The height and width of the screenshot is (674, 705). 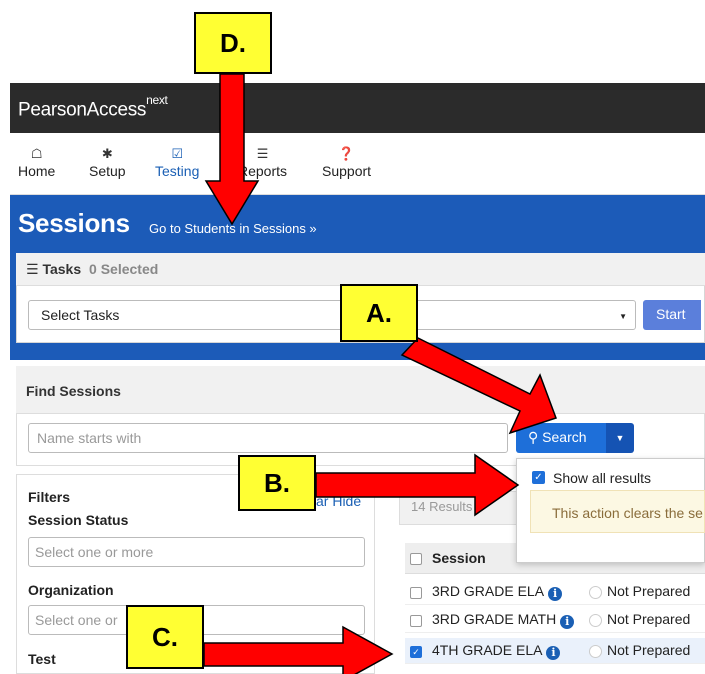 What do you see at coordinates (277, 483) in the screenshot?
I see `callout-b: B.` at bounding box center [277, 483].